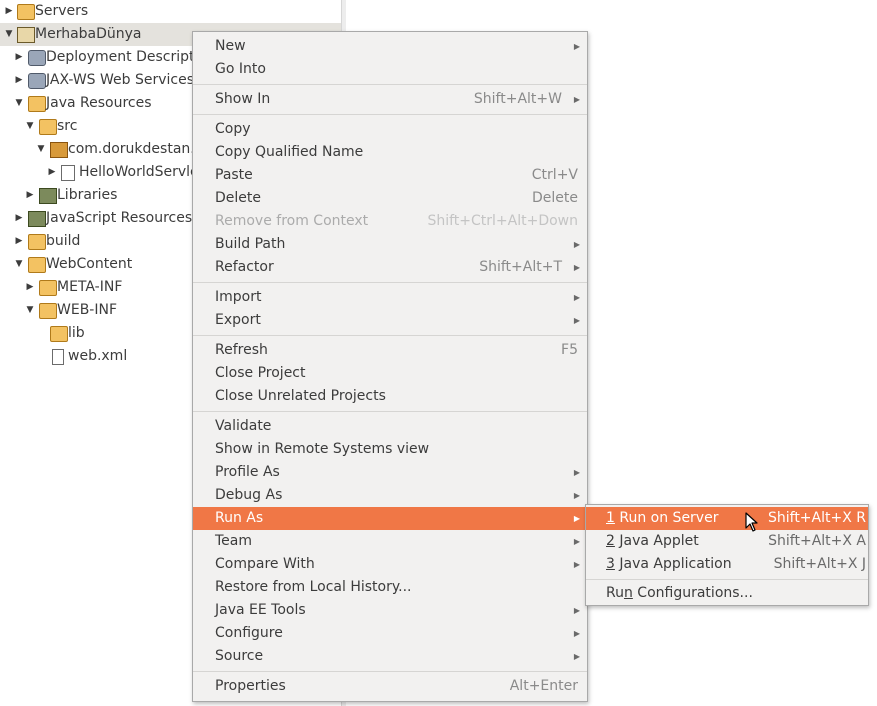 The image size is (877, 706). I want to click on menu-item-label: Go Into, so click(240, 69).